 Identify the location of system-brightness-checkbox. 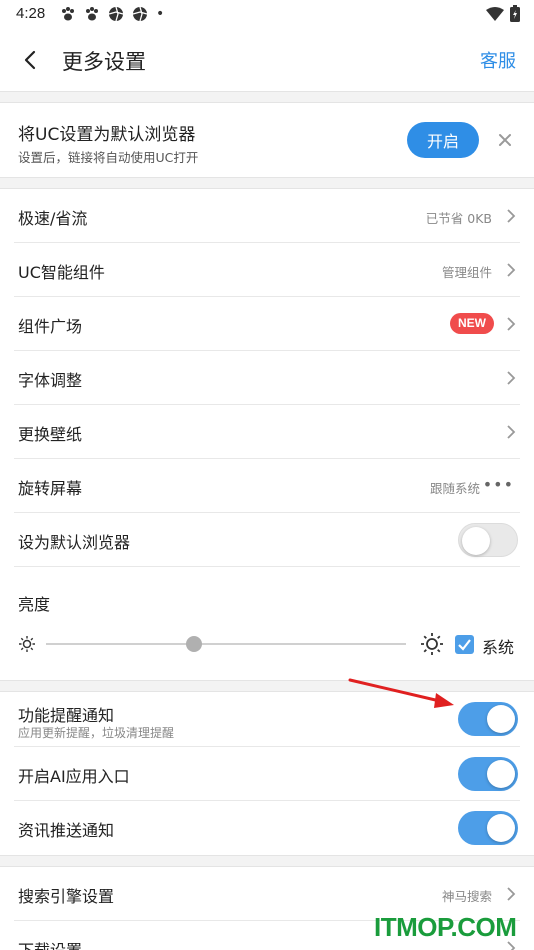
(464, 644).